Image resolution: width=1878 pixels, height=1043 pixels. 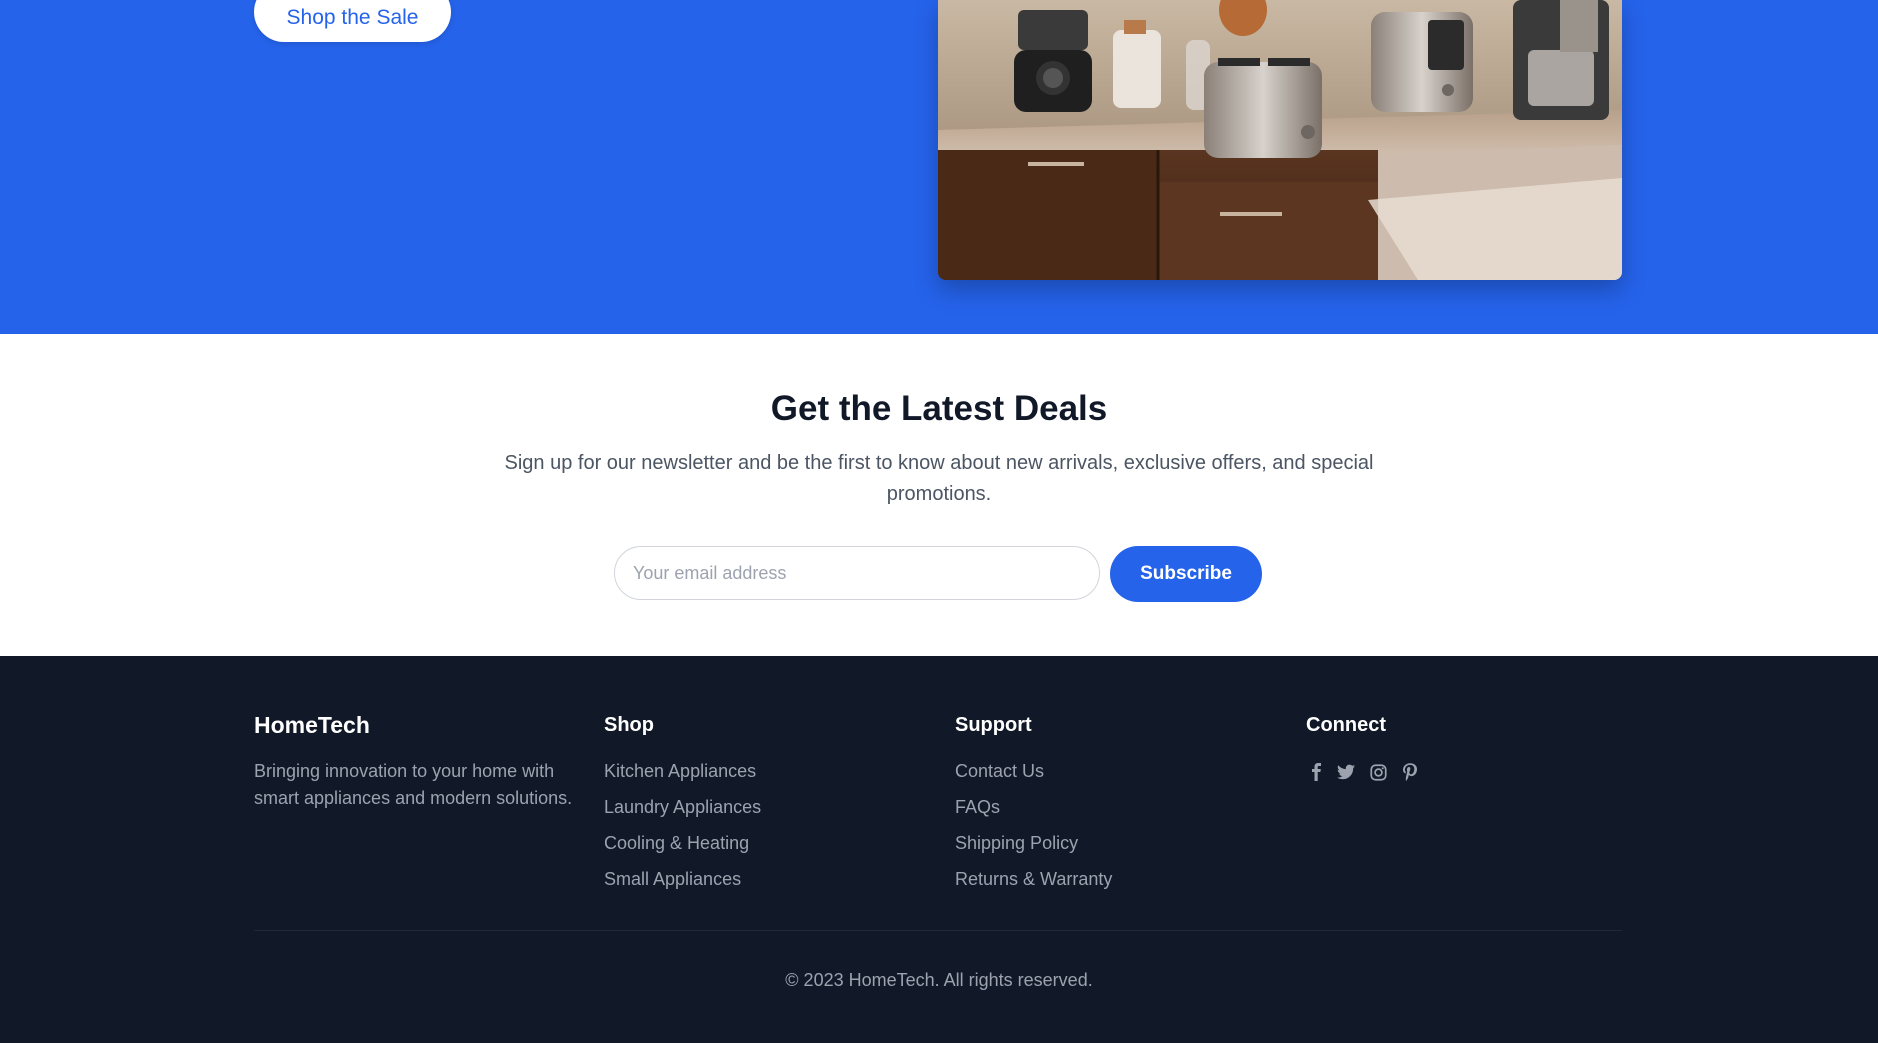 I want to click on footer-connect-title: Connect, so click(x=1346, y=725).